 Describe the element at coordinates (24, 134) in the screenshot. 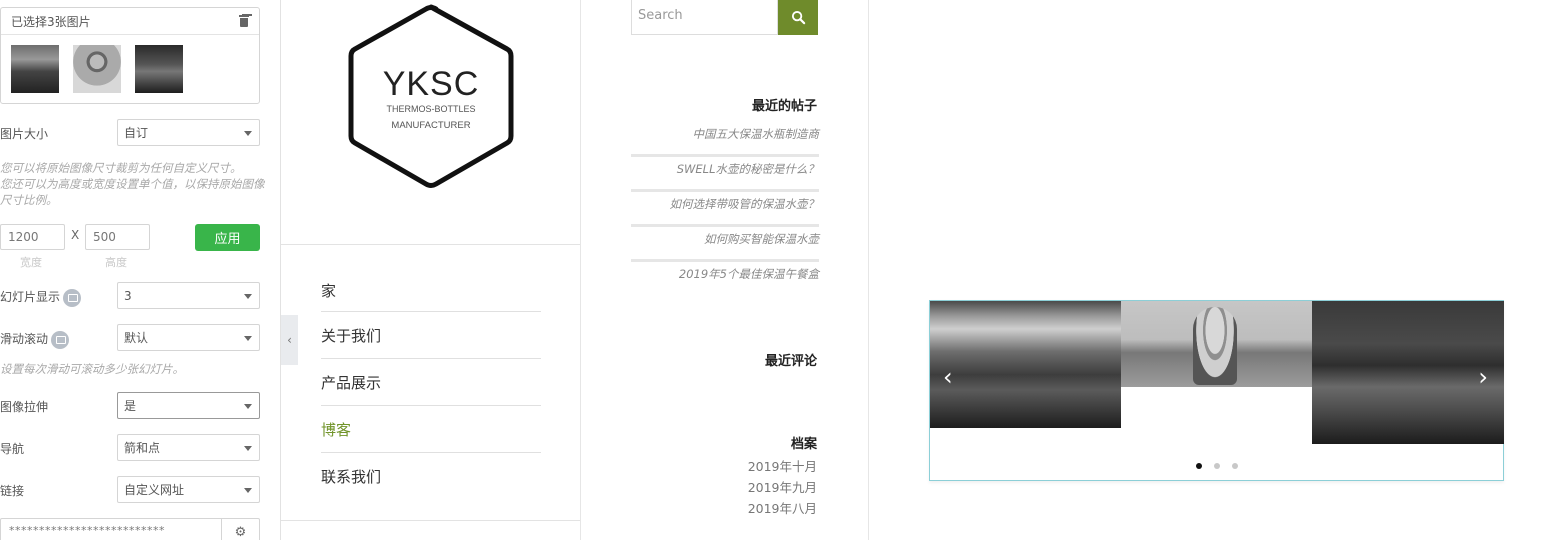

I see `image-size-label: 图片大小` at that location.